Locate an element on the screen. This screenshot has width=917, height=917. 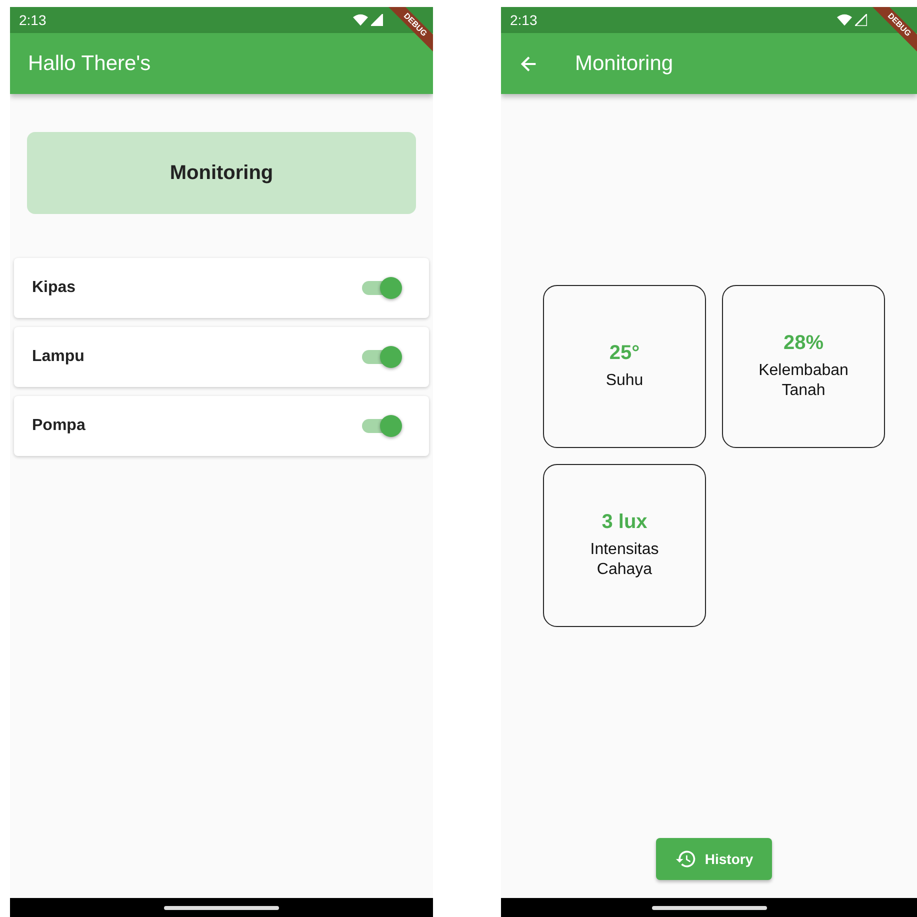
sensor-label: Kelembaban Tanah is located at coordinates (804, 381).